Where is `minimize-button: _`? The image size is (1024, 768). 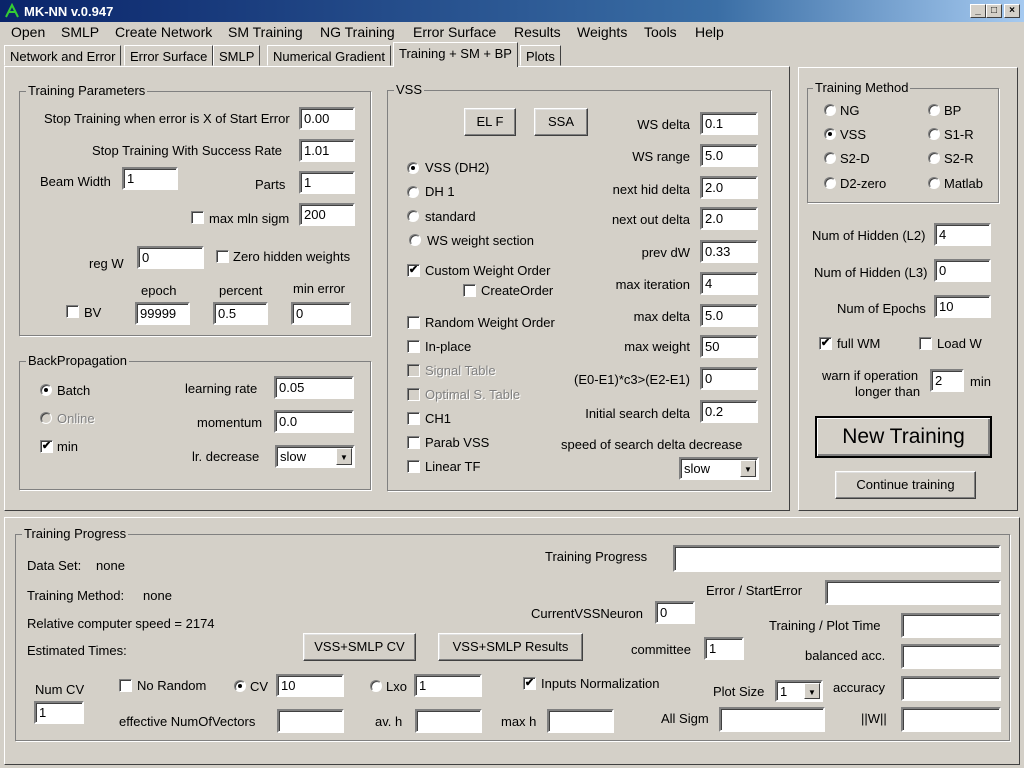
minimize-button: _ is located at coordinates (978, 11).